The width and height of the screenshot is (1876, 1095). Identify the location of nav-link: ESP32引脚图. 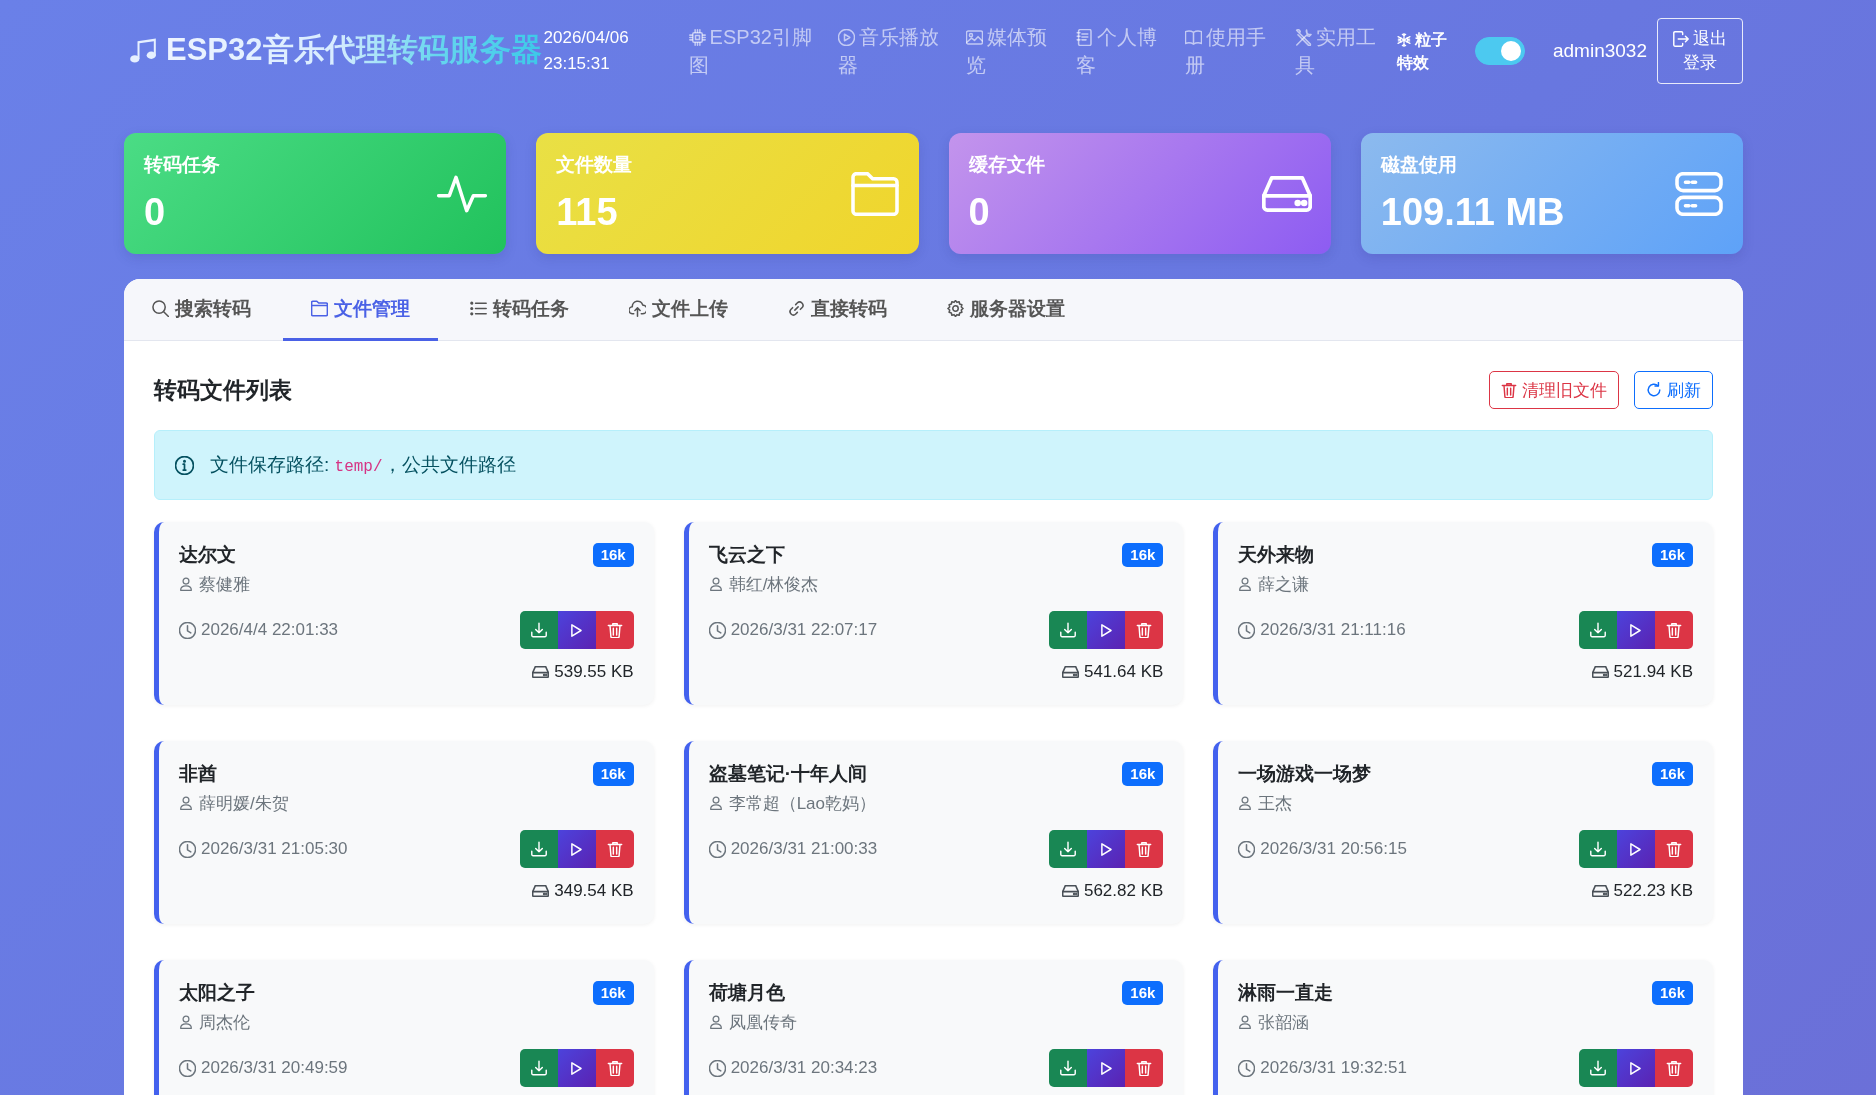
(755, 50).